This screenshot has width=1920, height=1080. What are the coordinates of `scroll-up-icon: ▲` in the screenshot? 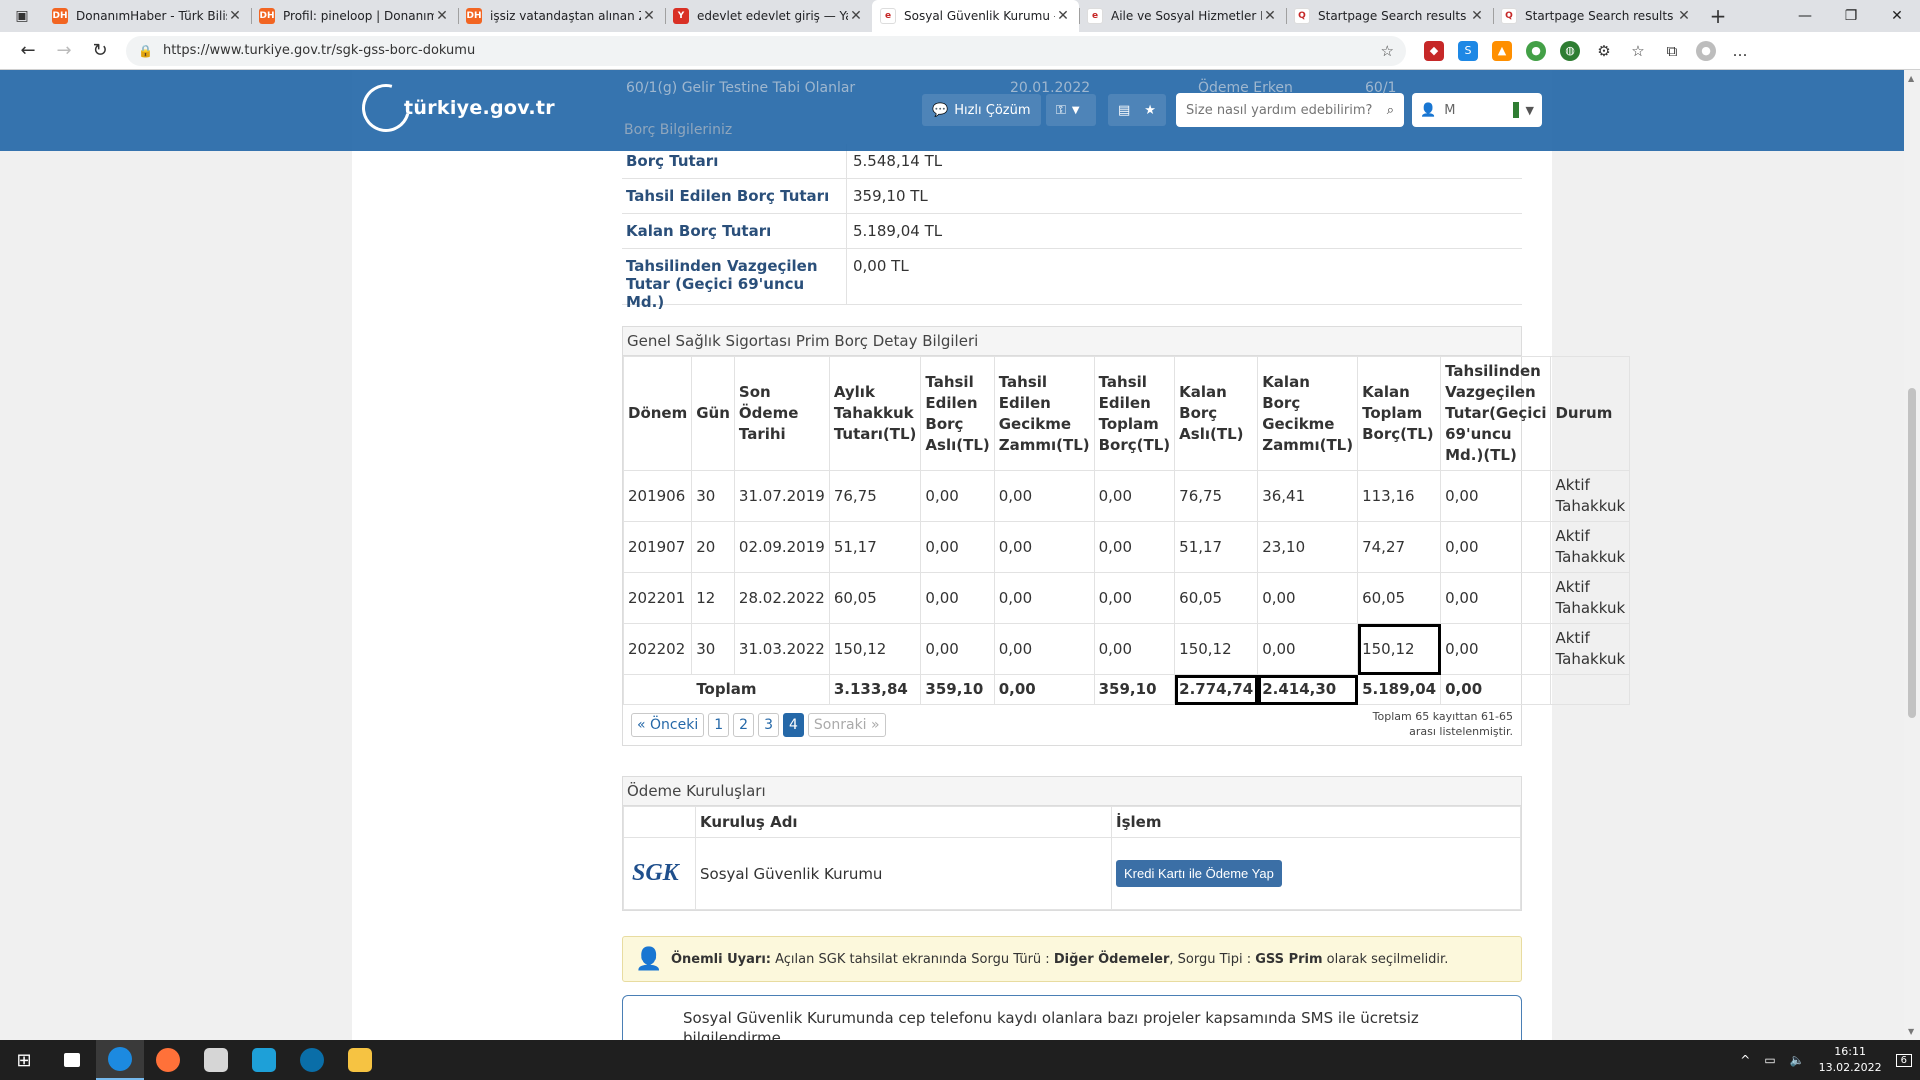 It's located at (1911, 78).